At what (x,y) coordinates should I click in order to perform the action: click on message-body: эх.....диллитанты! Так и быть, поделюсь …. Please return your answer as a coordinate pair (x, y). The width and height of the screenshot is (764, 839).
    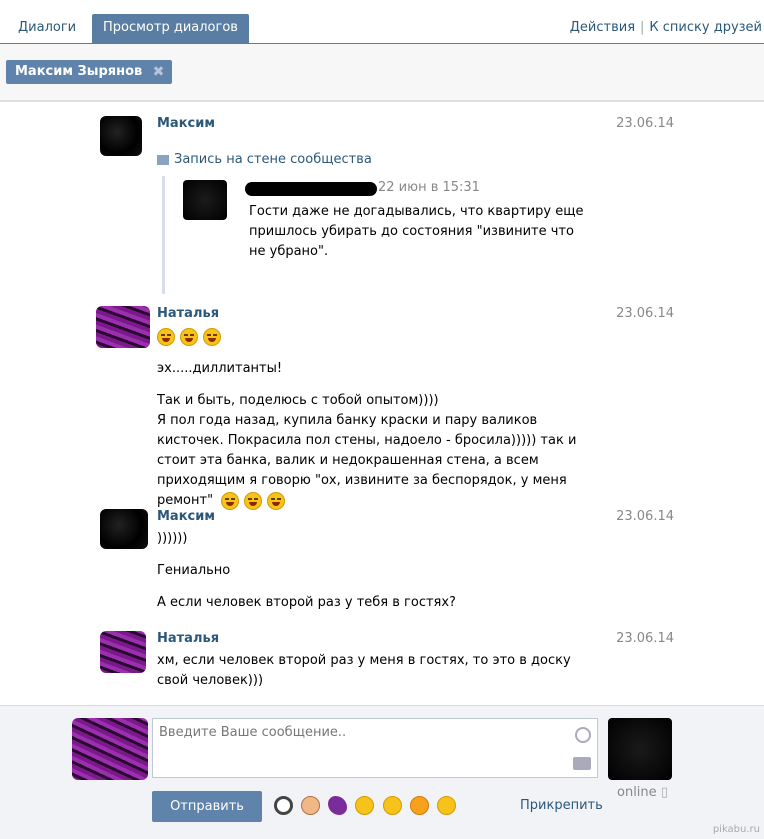
    Looking at the image, I should click on (377, 419).